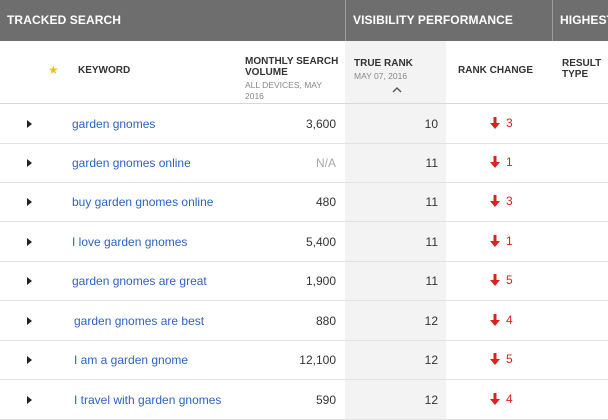 This screenshot has height=420, width=608. I want to click on column-header-result-type-label: RESULT TYPE, so click(582, 69).